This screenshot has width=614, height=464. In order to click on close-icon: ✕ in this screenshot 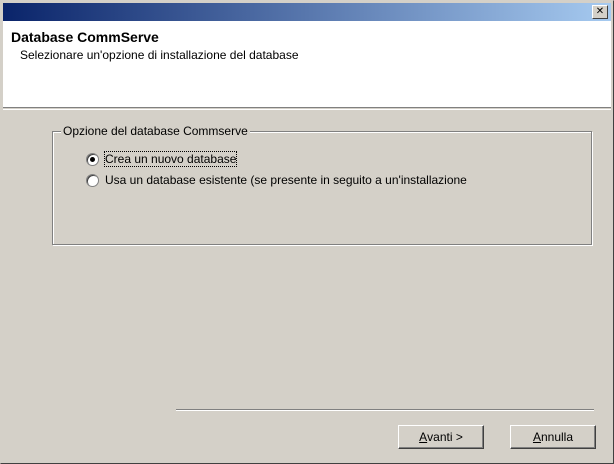, I will do `click(600, 11)`.